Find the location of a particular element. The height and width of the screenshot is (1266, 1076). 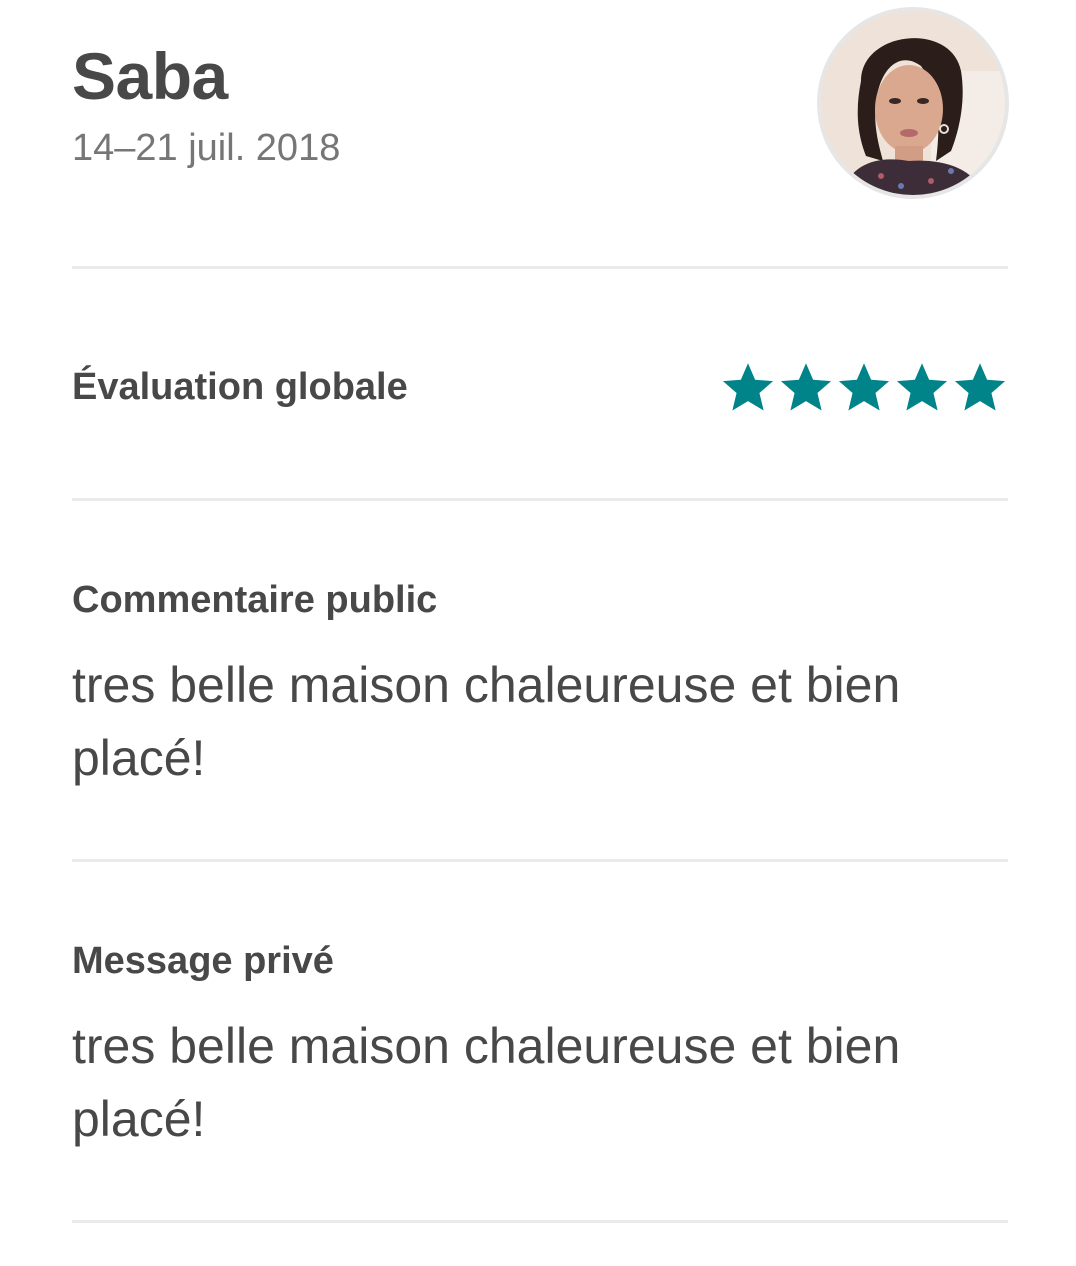

review-header: Saba 14–21 juil. 2018 is located at coordinates (540, 108).